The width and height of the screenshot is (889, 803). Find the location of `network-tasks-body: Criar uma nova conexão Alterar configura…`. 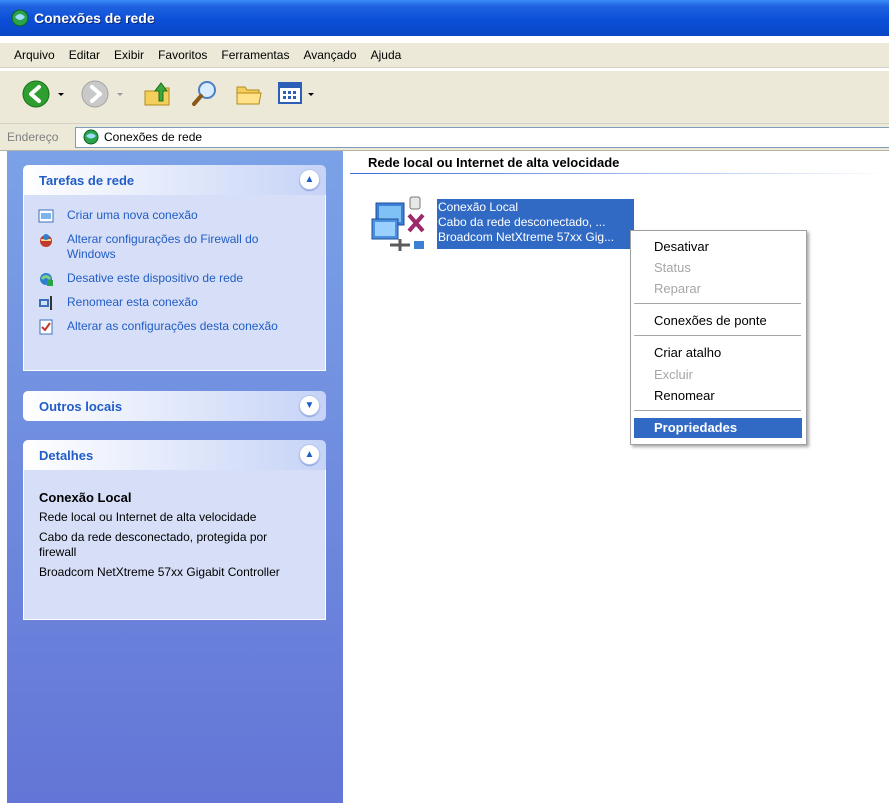

network-tasks-body: Criar uma nova conexão Alterar configura… is located at coordinates (174, 283).